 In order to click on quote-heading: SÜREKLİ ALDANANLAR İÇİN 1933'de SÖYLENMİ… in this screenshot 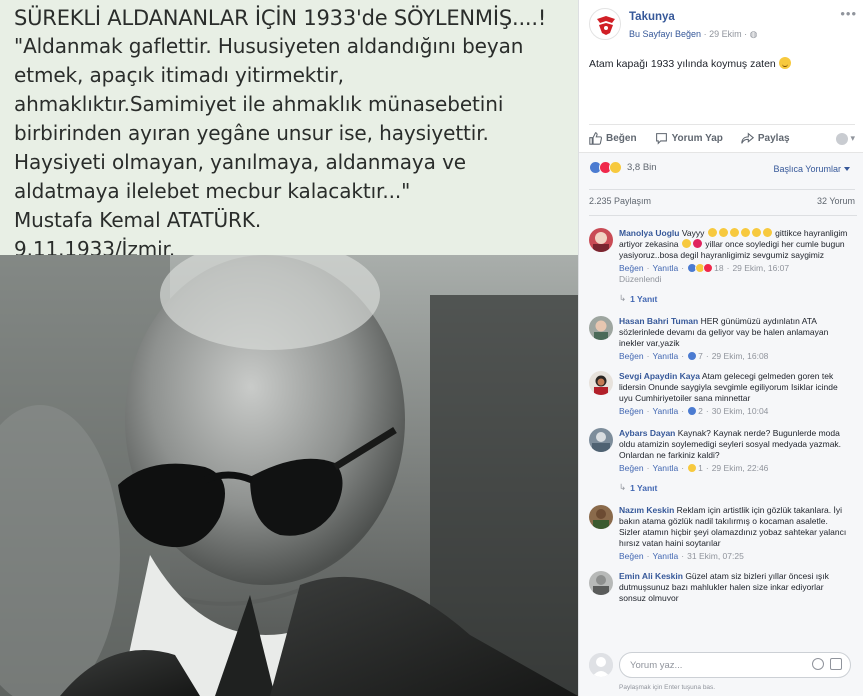, I will do `click(280, 18)`.